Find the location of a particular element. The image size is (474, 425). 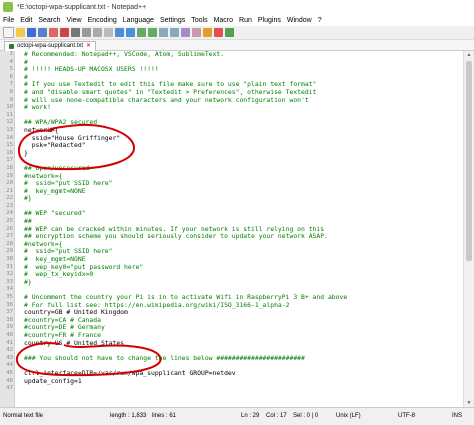

status-eol: Unix (LF) is located at coordinates (348, 416).